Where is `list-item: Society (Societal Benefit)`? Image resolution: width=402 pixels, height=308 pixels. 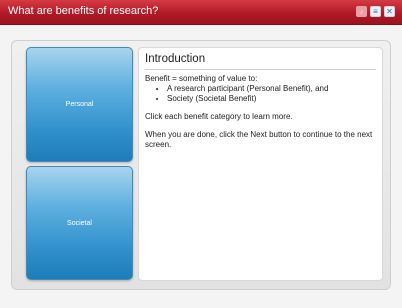 list-item: Society (Societal Benefit) is located at coordinates (271, 99).